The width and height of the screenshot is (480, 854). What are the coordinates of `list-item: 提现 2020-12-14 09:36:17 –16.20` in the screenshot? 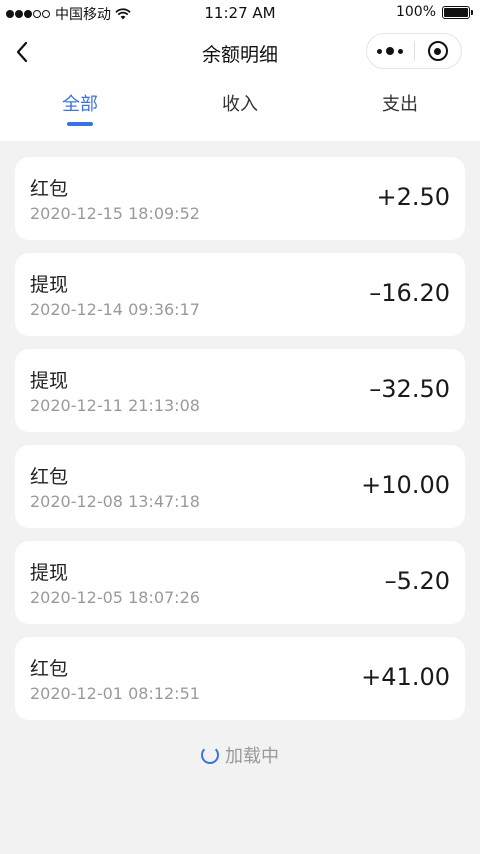 It's located at (240, 294).